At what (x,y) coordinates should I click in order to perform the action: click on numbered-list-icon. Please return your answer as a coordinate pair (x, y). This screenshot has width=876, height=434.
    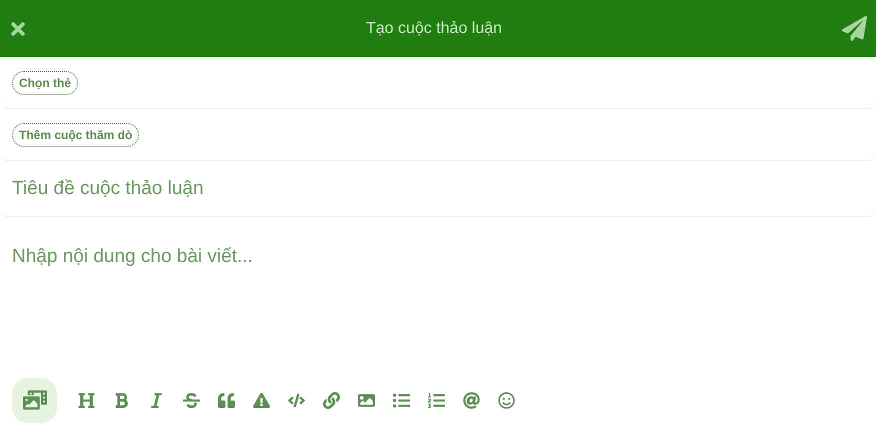
    Looking at the image, I should click on (436, 400).